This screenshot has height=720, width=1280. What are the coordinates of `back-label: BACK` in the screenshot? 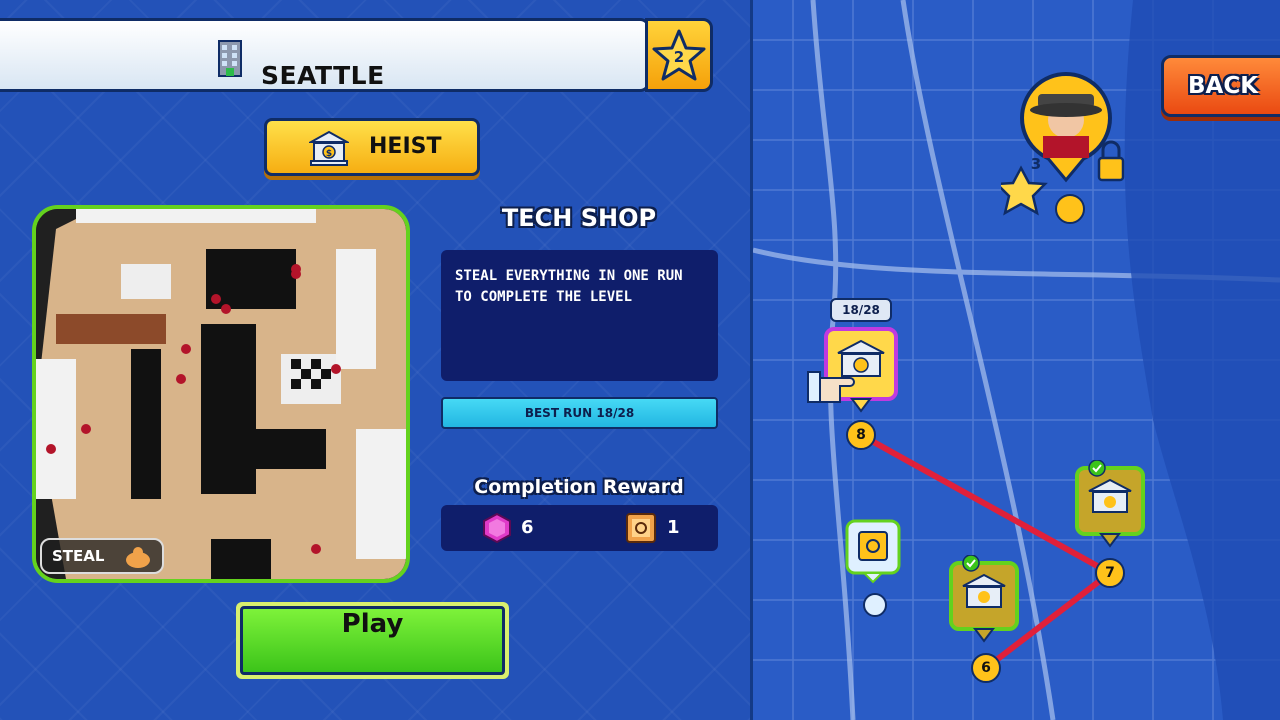 It's located at (1223, 86).